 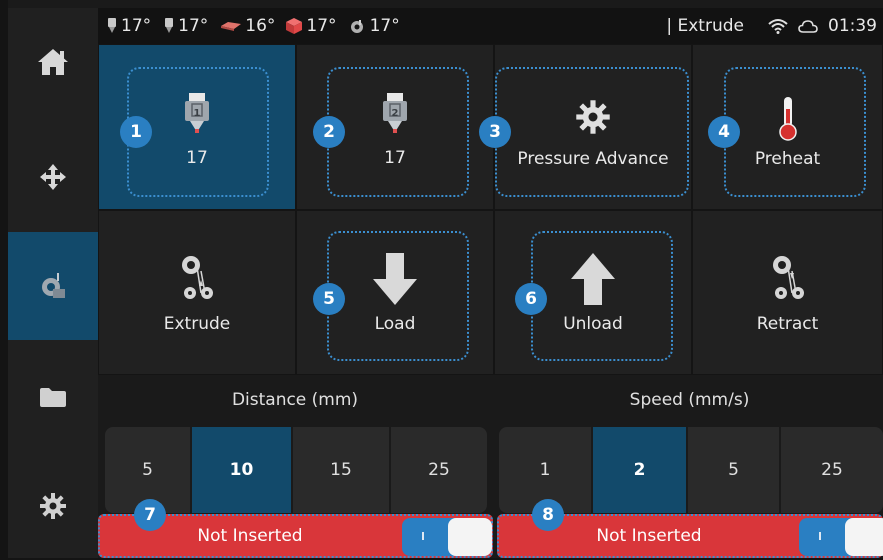 What do you see at coordinates (329, 299) in the screenshot?
I see `tour-badge: 5` at bounding box center [329, 299].